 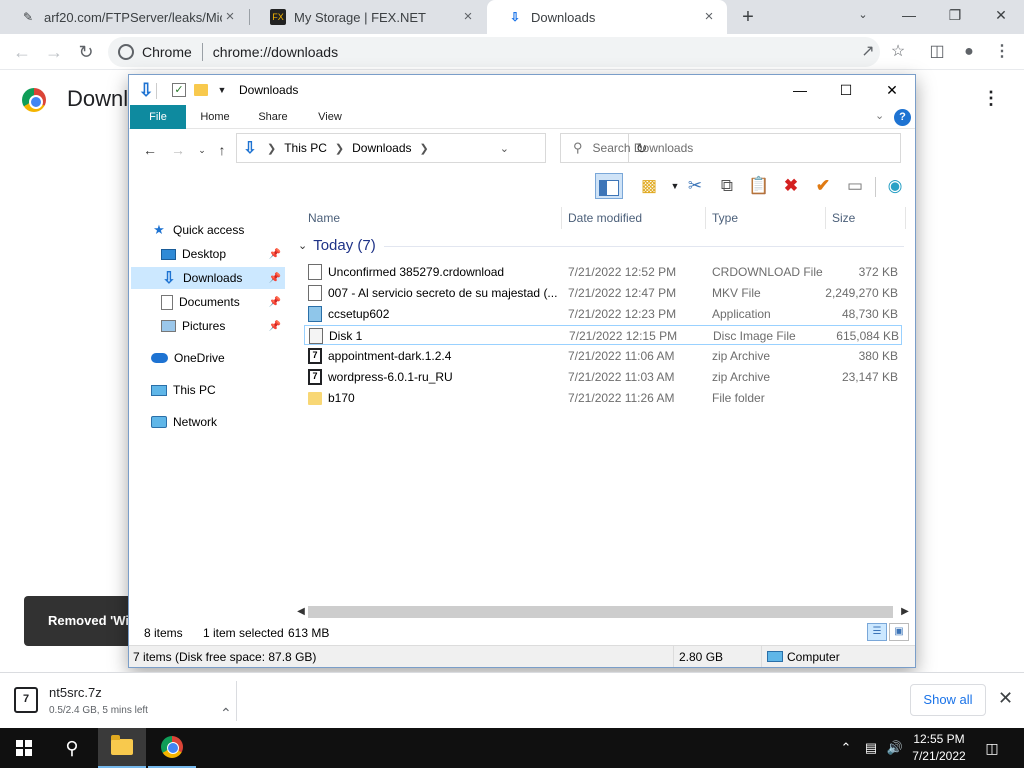 What do you see at coordinates (222, 90) in the screenshot?
I see `customize-qa-icon: ▼` at bounding box center [222, 90].